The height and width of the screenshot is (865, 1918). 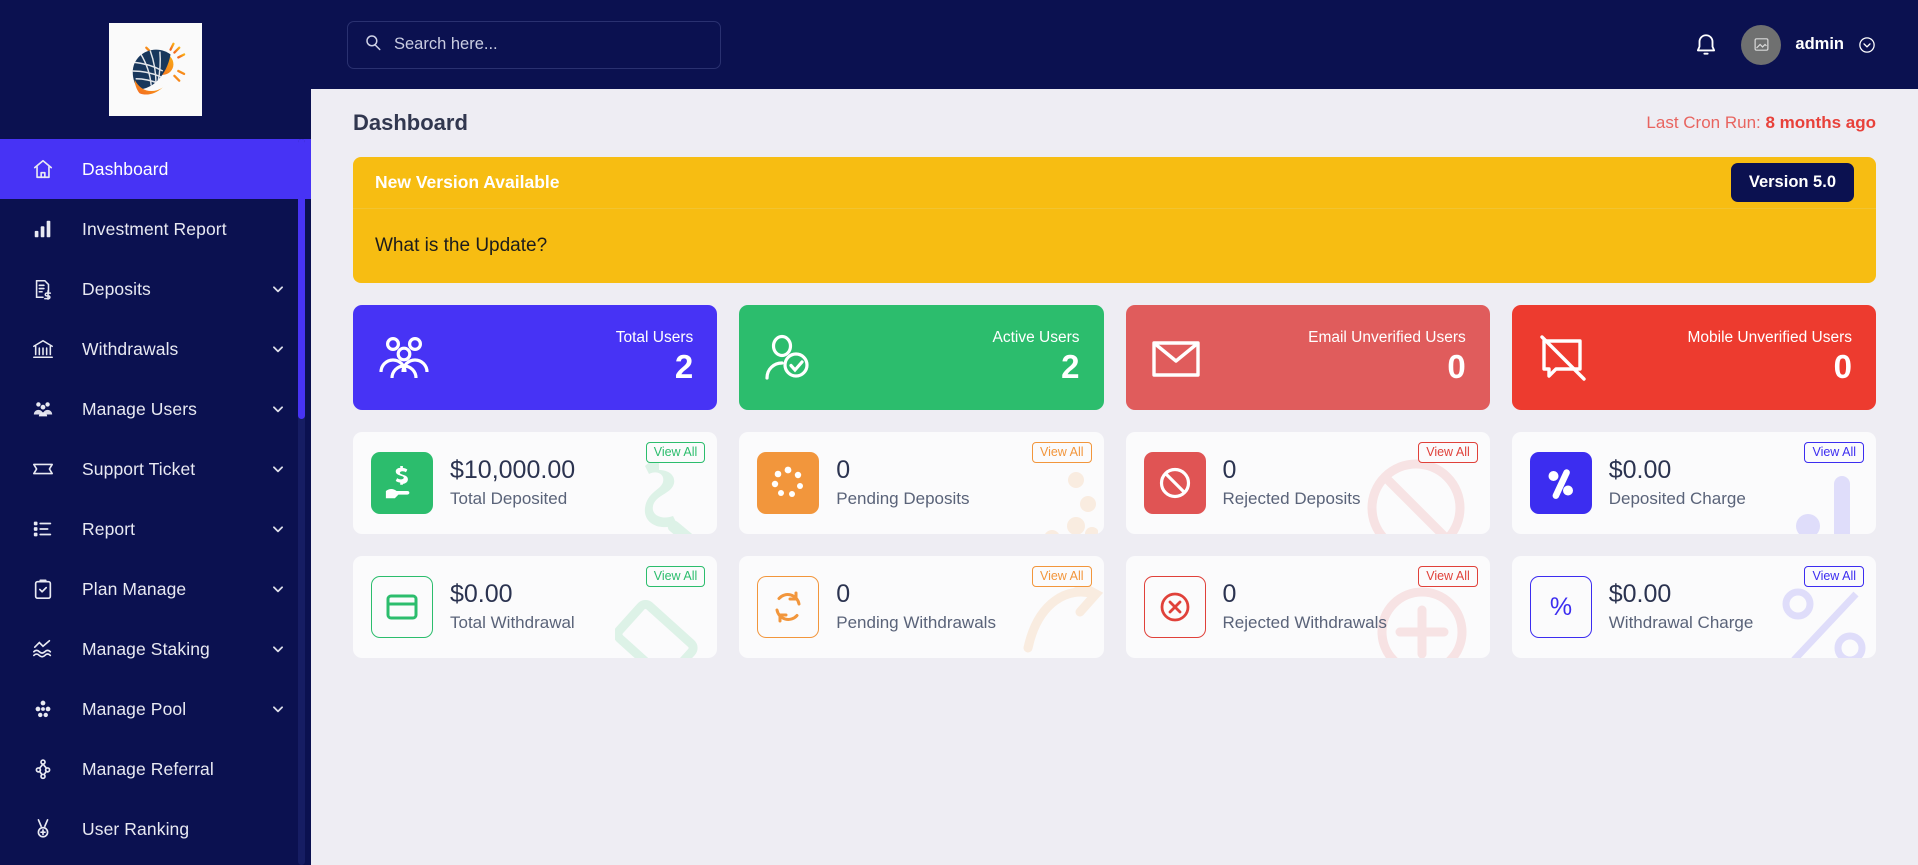 What do you see at coordinates (134, 708) in the screenshot?
I see `sidebar-item-label: Manage Pool` at bounding box center [134, 708].